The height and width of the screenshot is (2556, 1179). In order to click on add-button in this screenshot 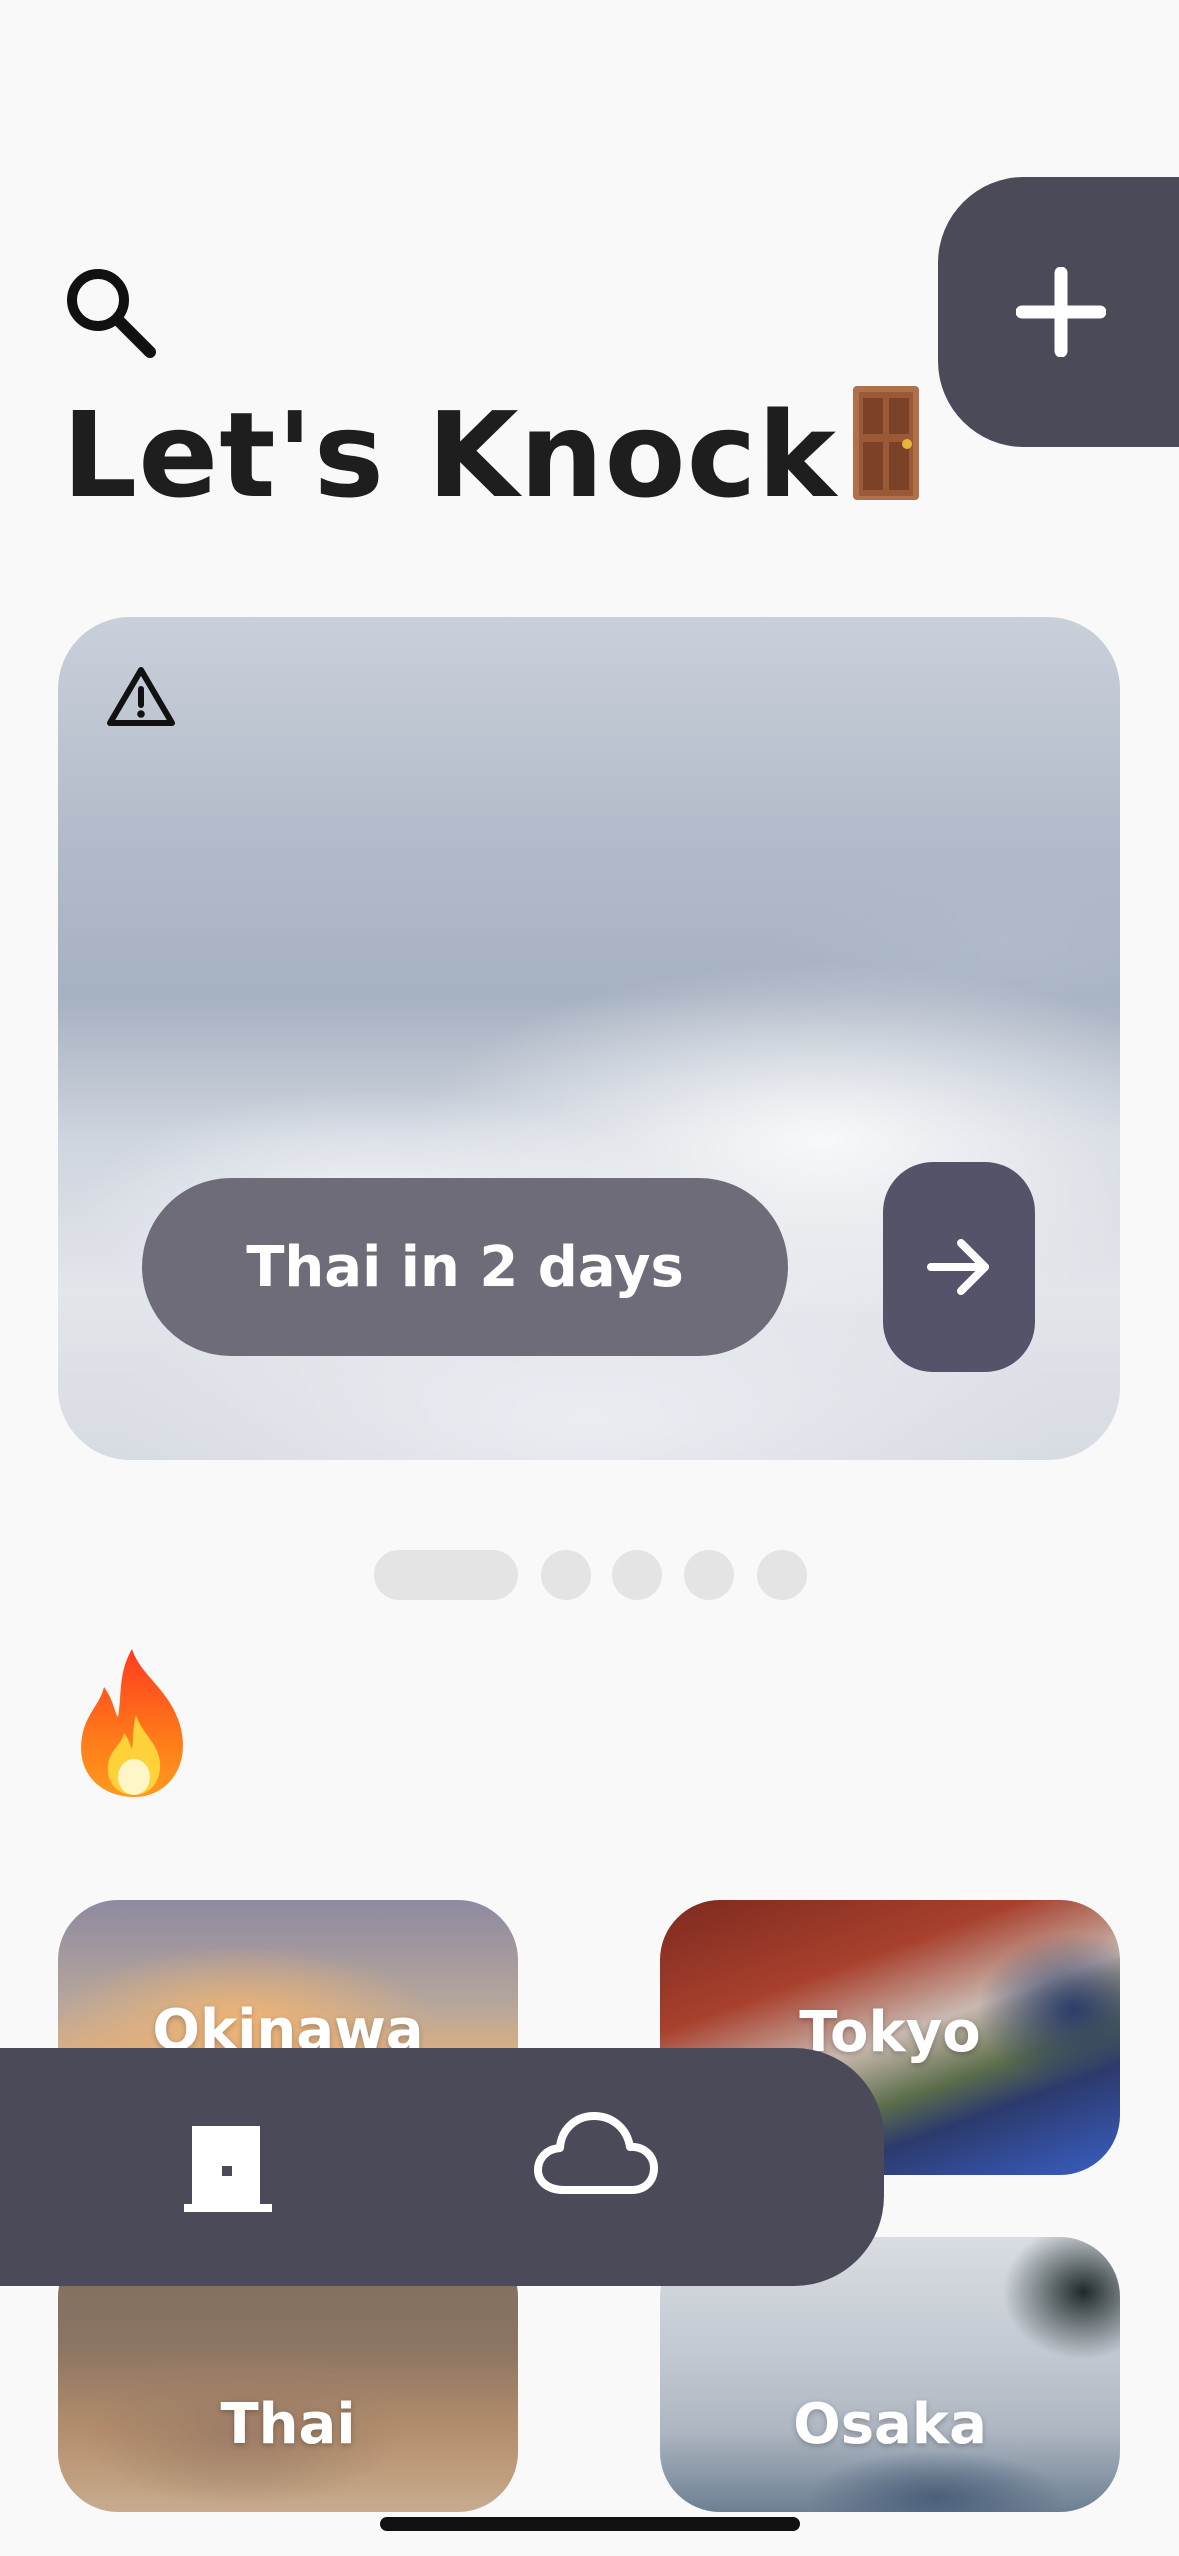, I will do `click(1058, 312)`.